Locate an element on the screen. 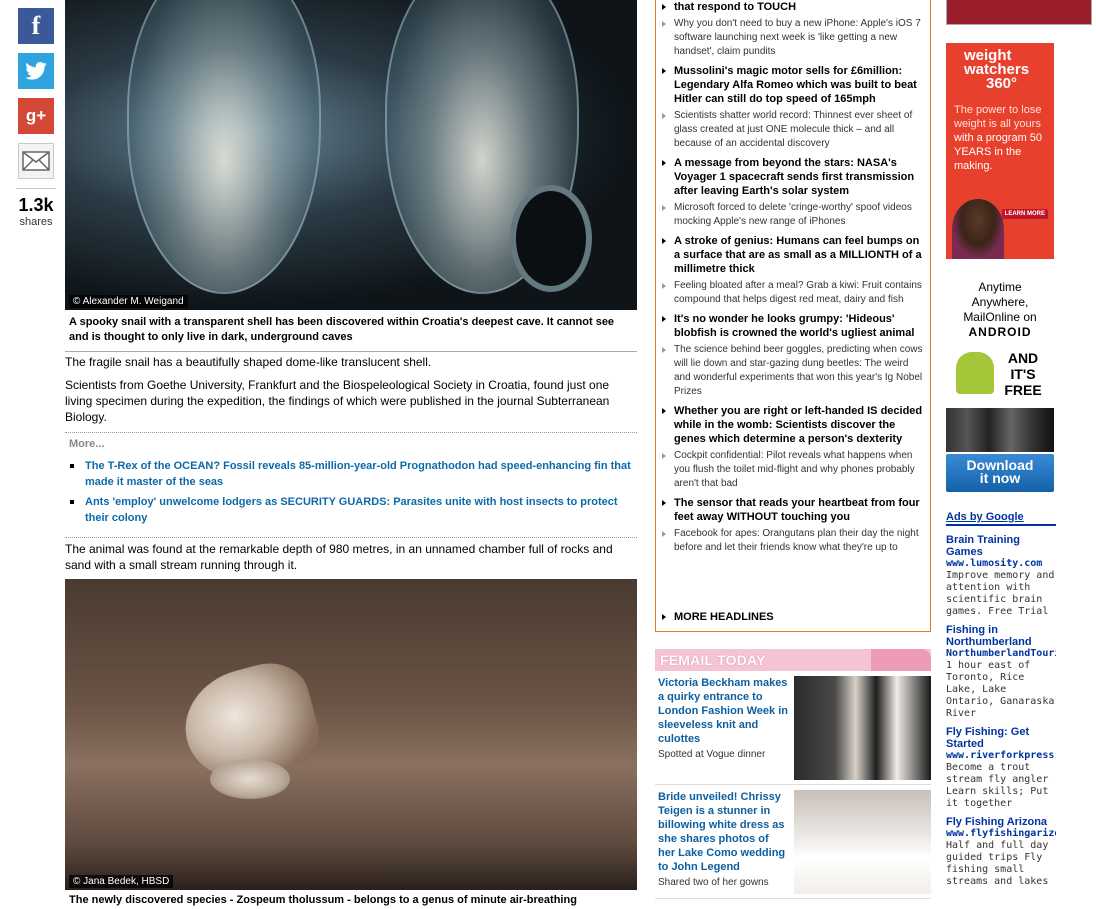  femail-subtext: Spotted at Vogue dinner is located at coordinates (712, 754).